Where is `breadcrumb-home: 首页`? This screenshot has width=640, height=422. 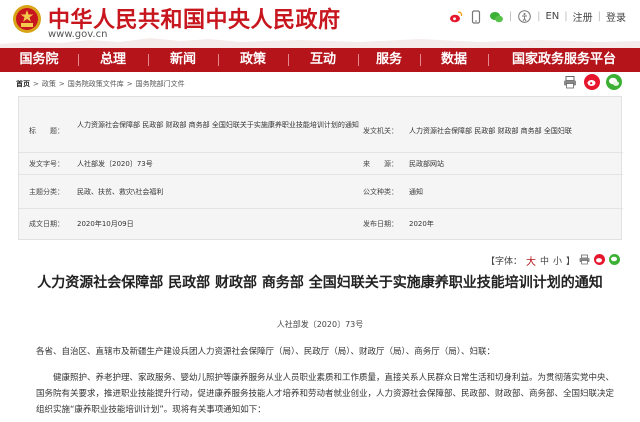
breadcrumb-home: 首页 is located at coordinates (23, 84).